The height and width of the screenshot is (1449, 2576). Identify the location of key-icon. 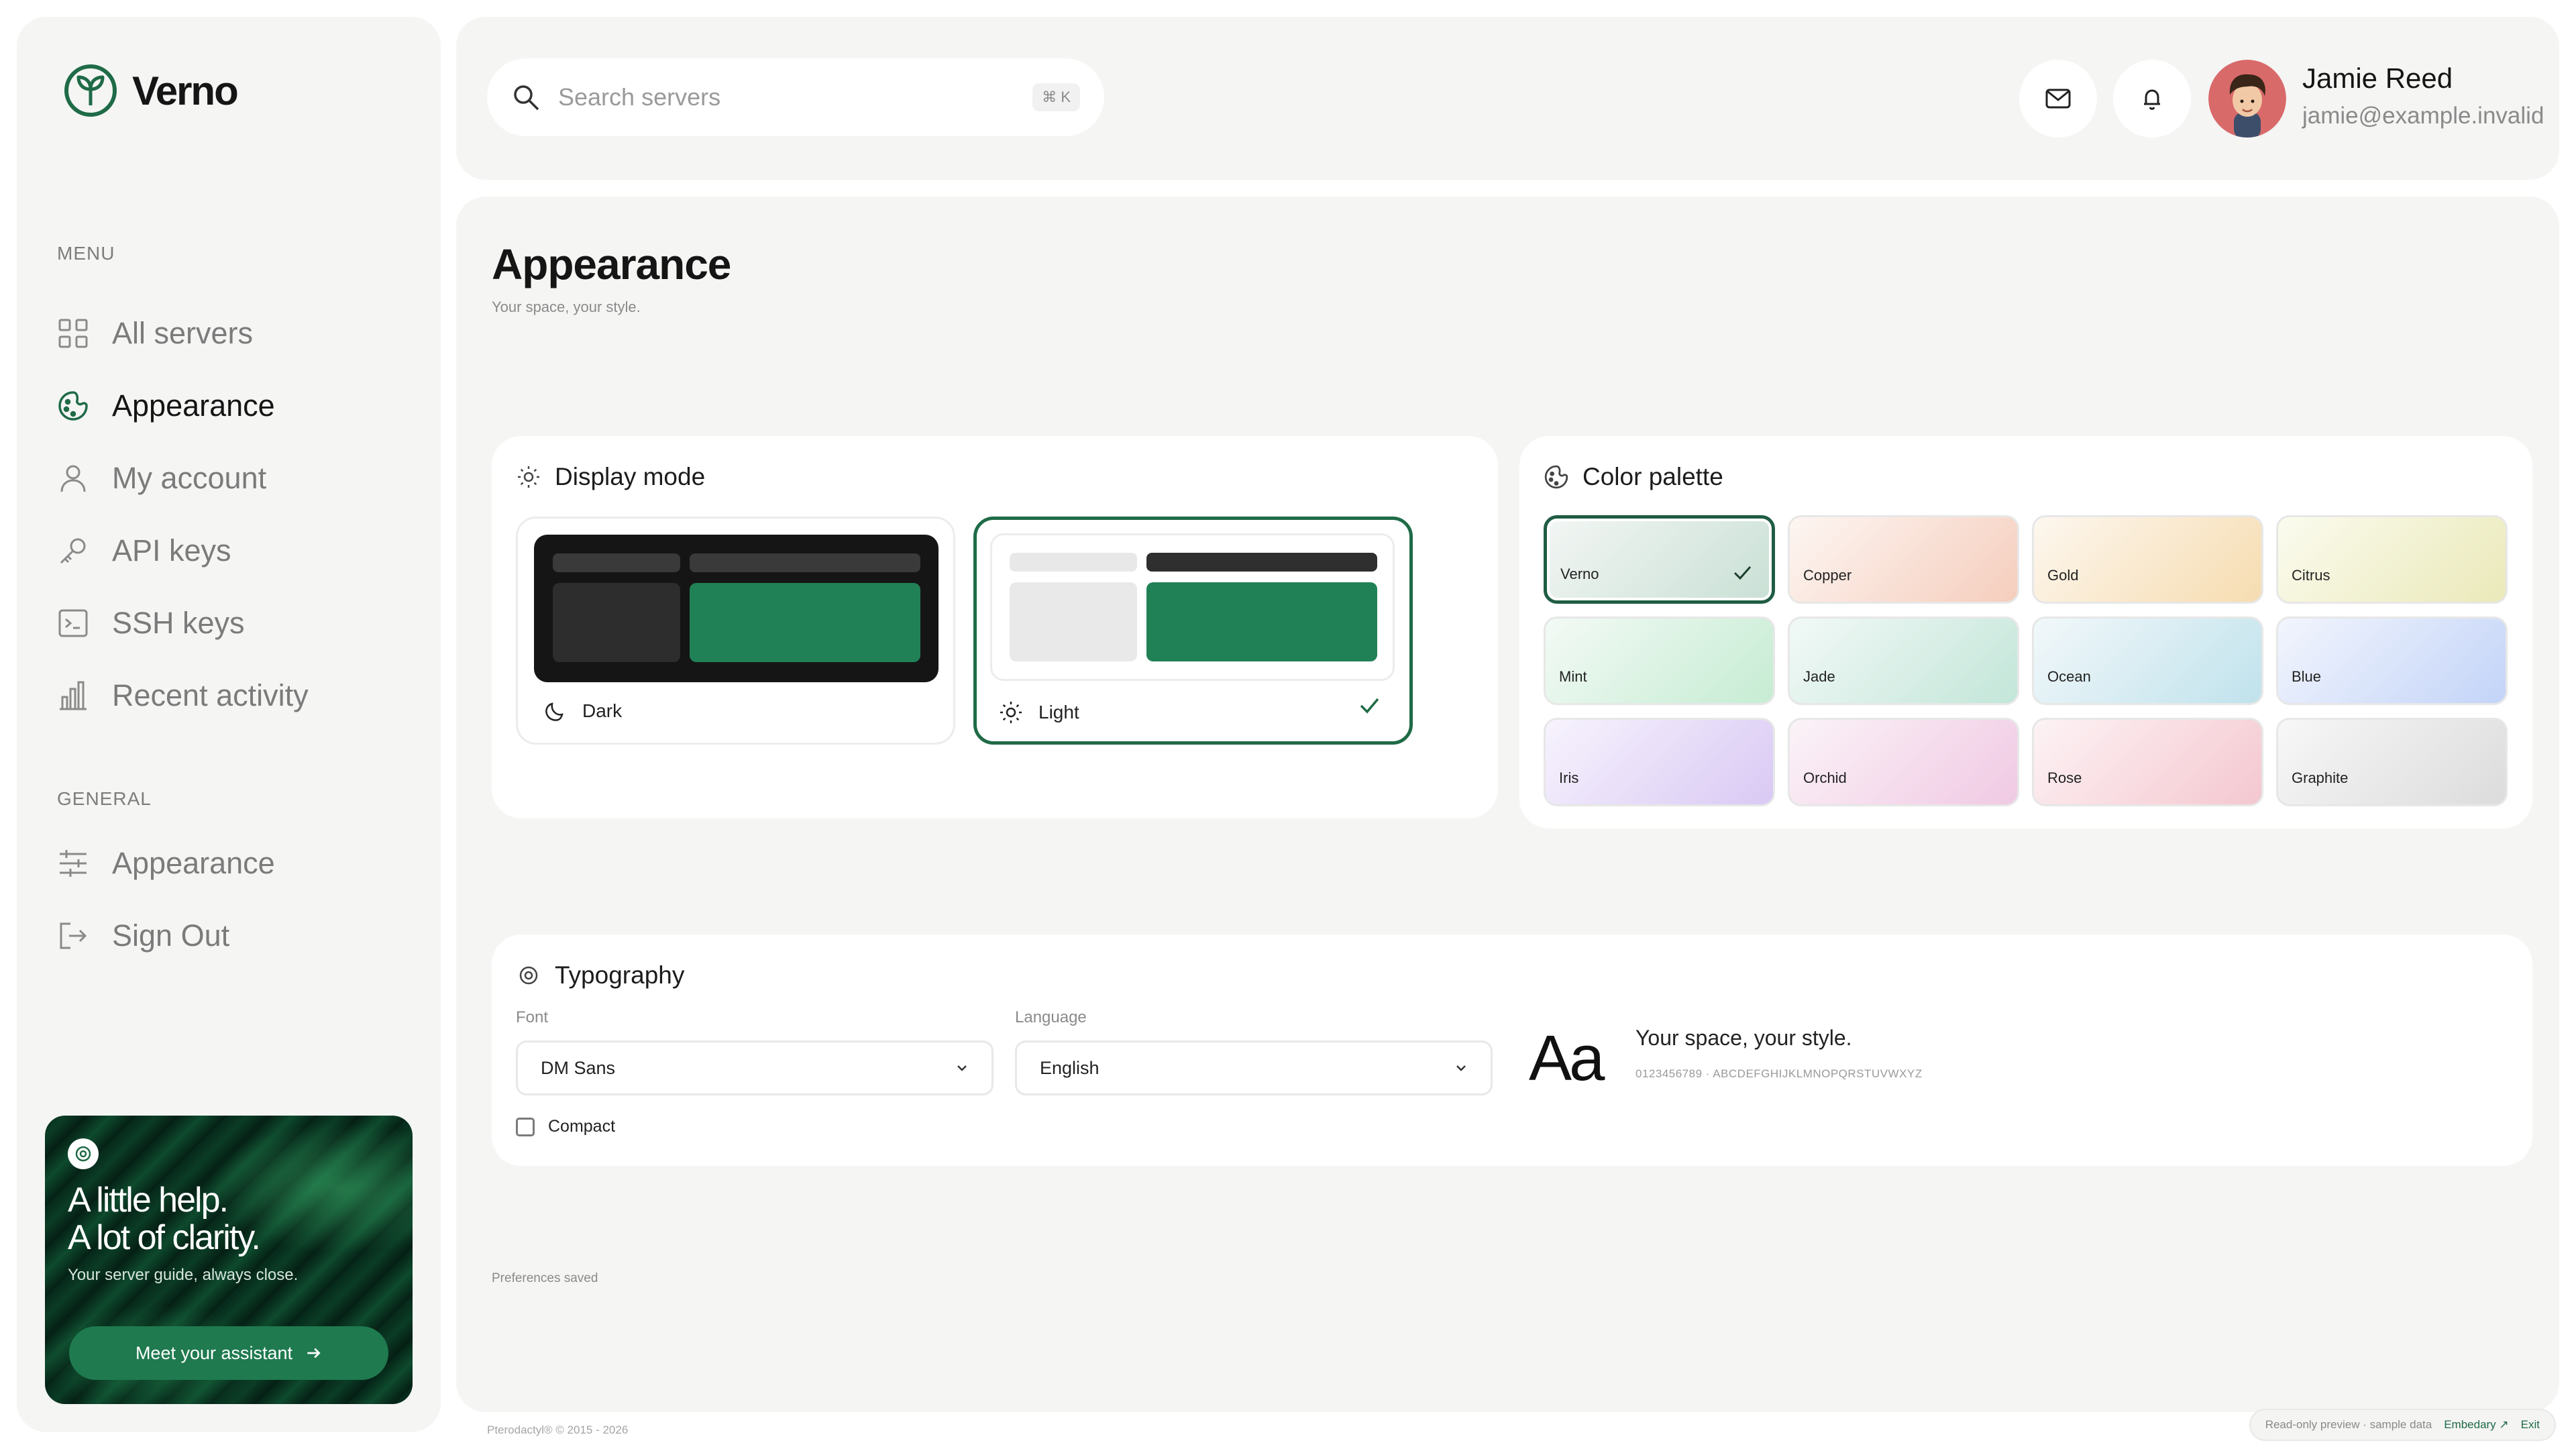
(73, 551).